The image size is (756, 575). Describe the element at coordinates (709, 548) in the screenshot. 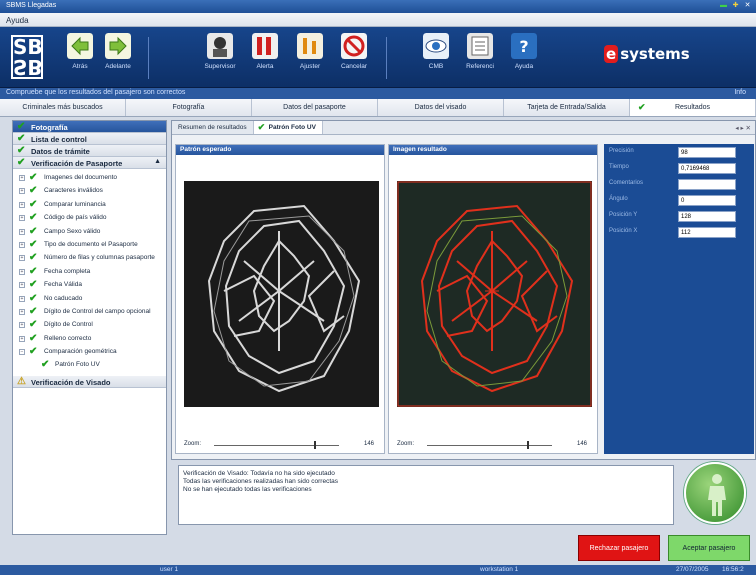

I see `accept-passenger-button: Aceptar pasajero` at that location.